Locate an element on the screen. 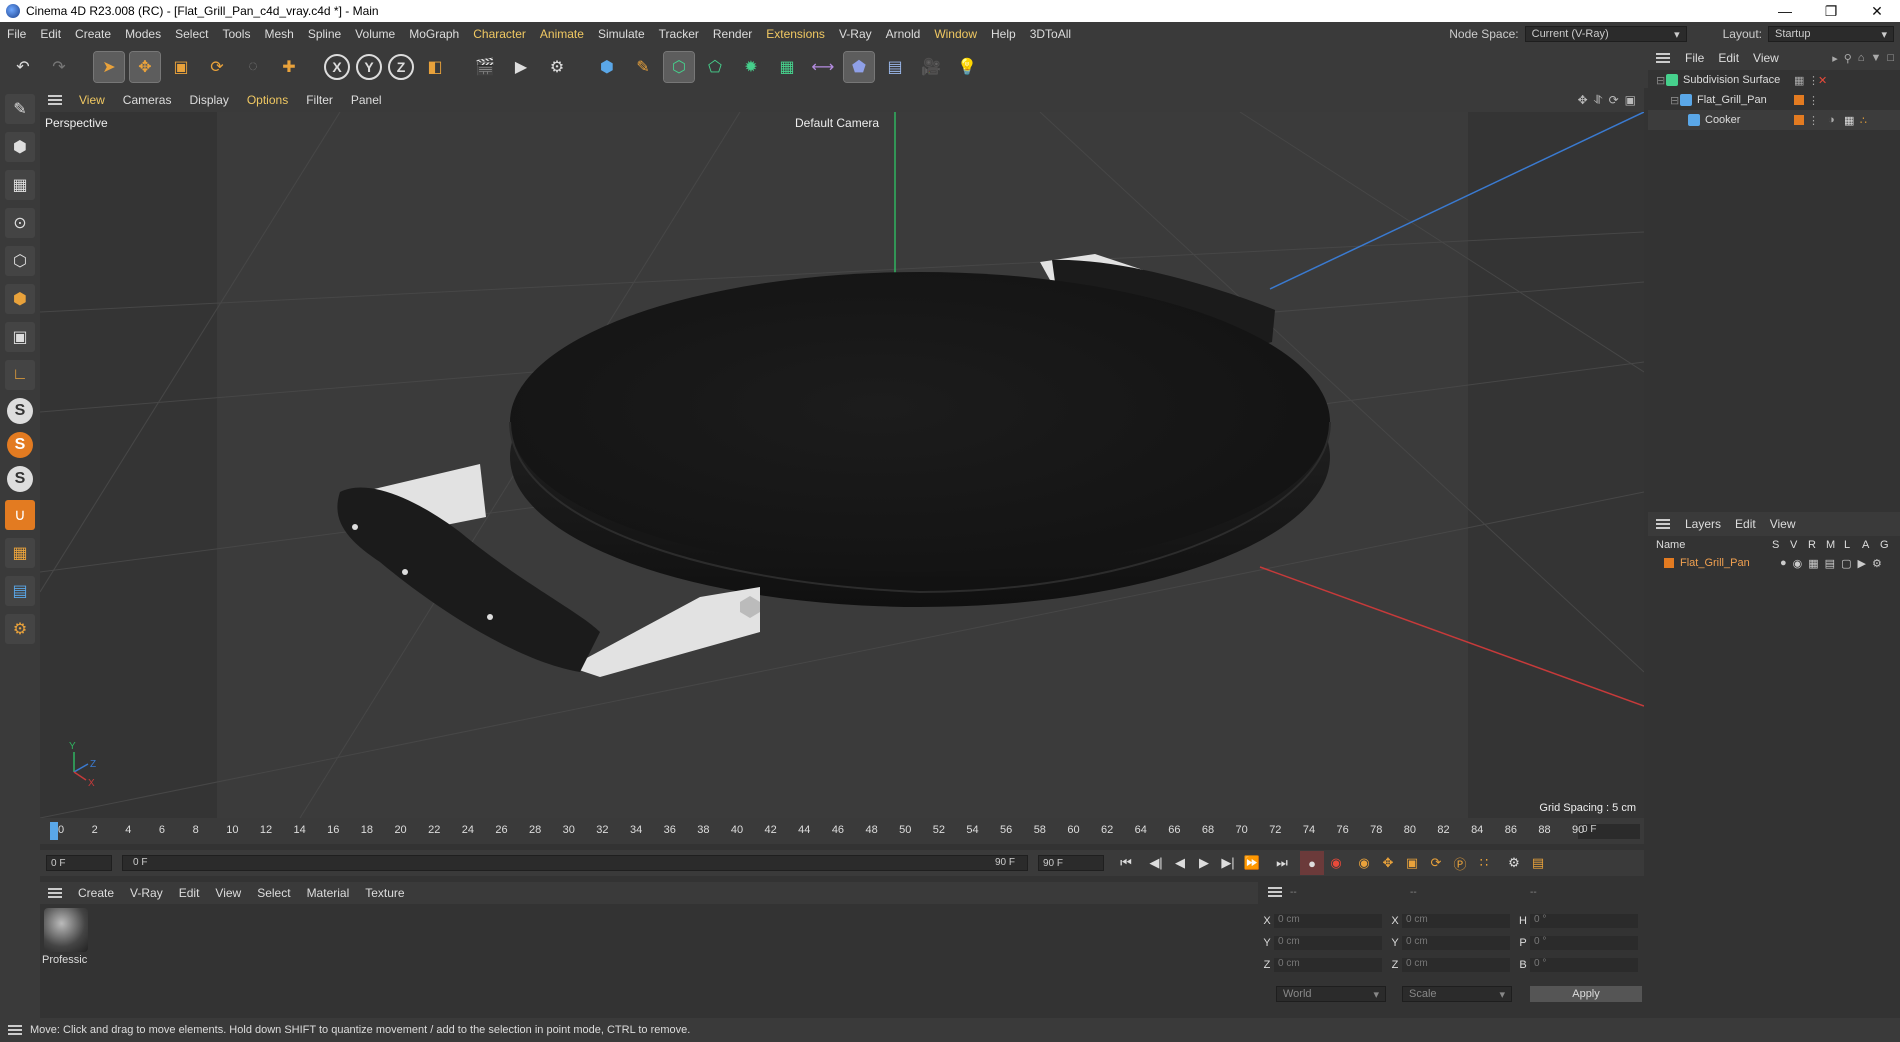 The width and height of the screenshot is (1900, 1042). material-menu-material: Material is located at coordinates (328, 893).